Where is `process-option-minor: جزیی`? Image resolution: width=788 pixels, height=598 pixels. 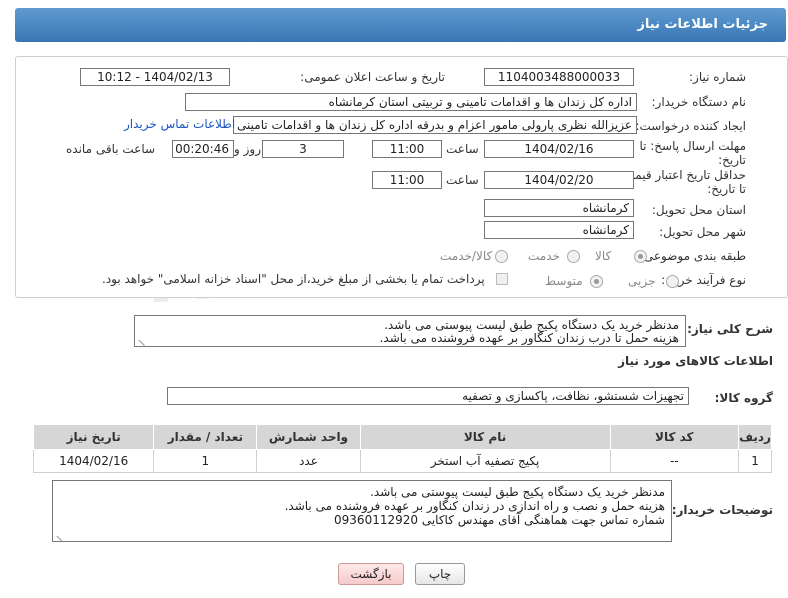 process-option-minor: جزیی is located at coordinates (642, 281).